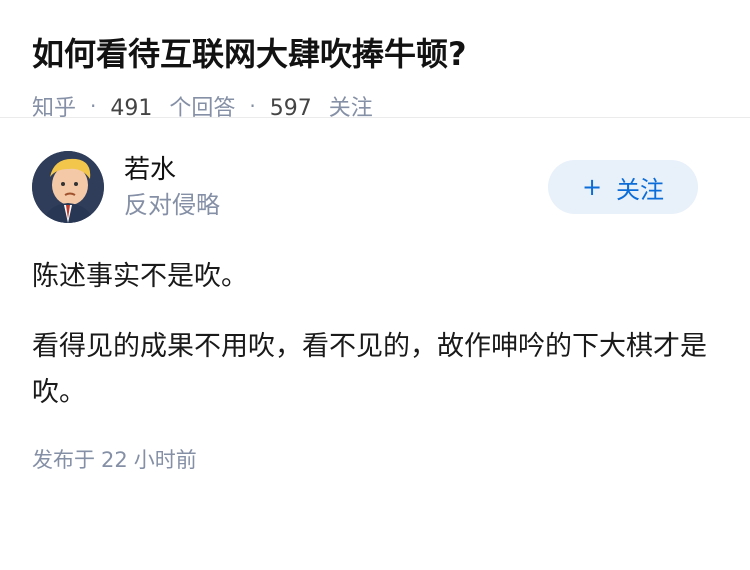 The width and height of the screenshot is (750, 570). Describe the element at coordinates (375, 187) in the screenshot. I see `author-row: 若水 反对侵略 + 关注` at that location.